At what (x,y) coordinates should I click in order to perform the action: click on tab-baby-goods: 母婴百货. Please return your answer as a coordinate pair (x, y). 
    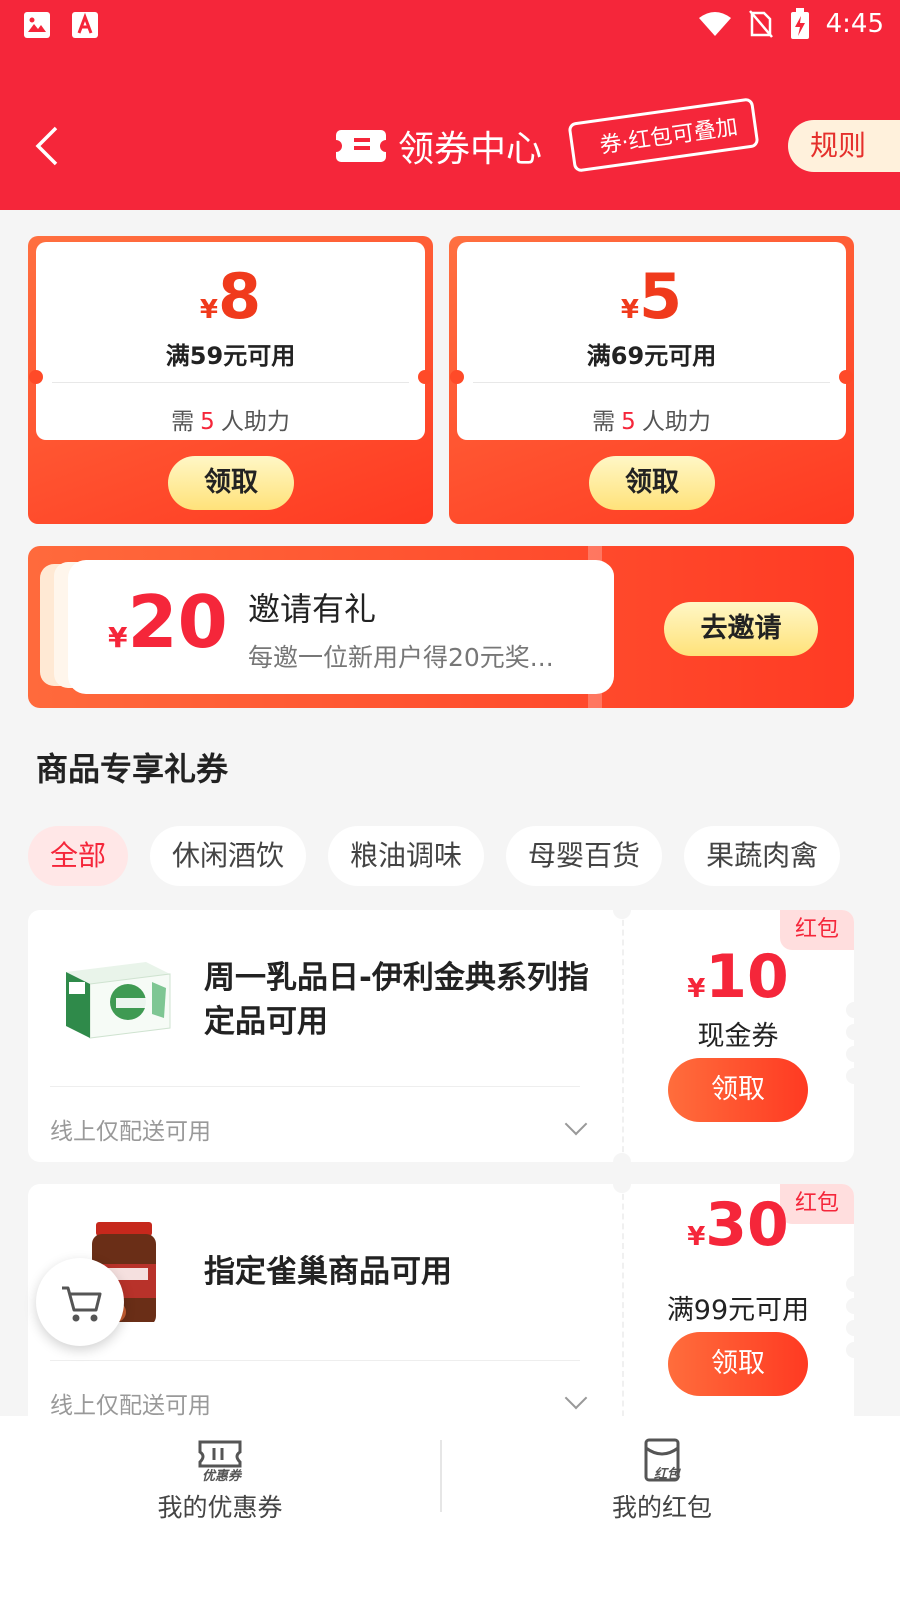
    Looking at the image, I should click on (584, 856).